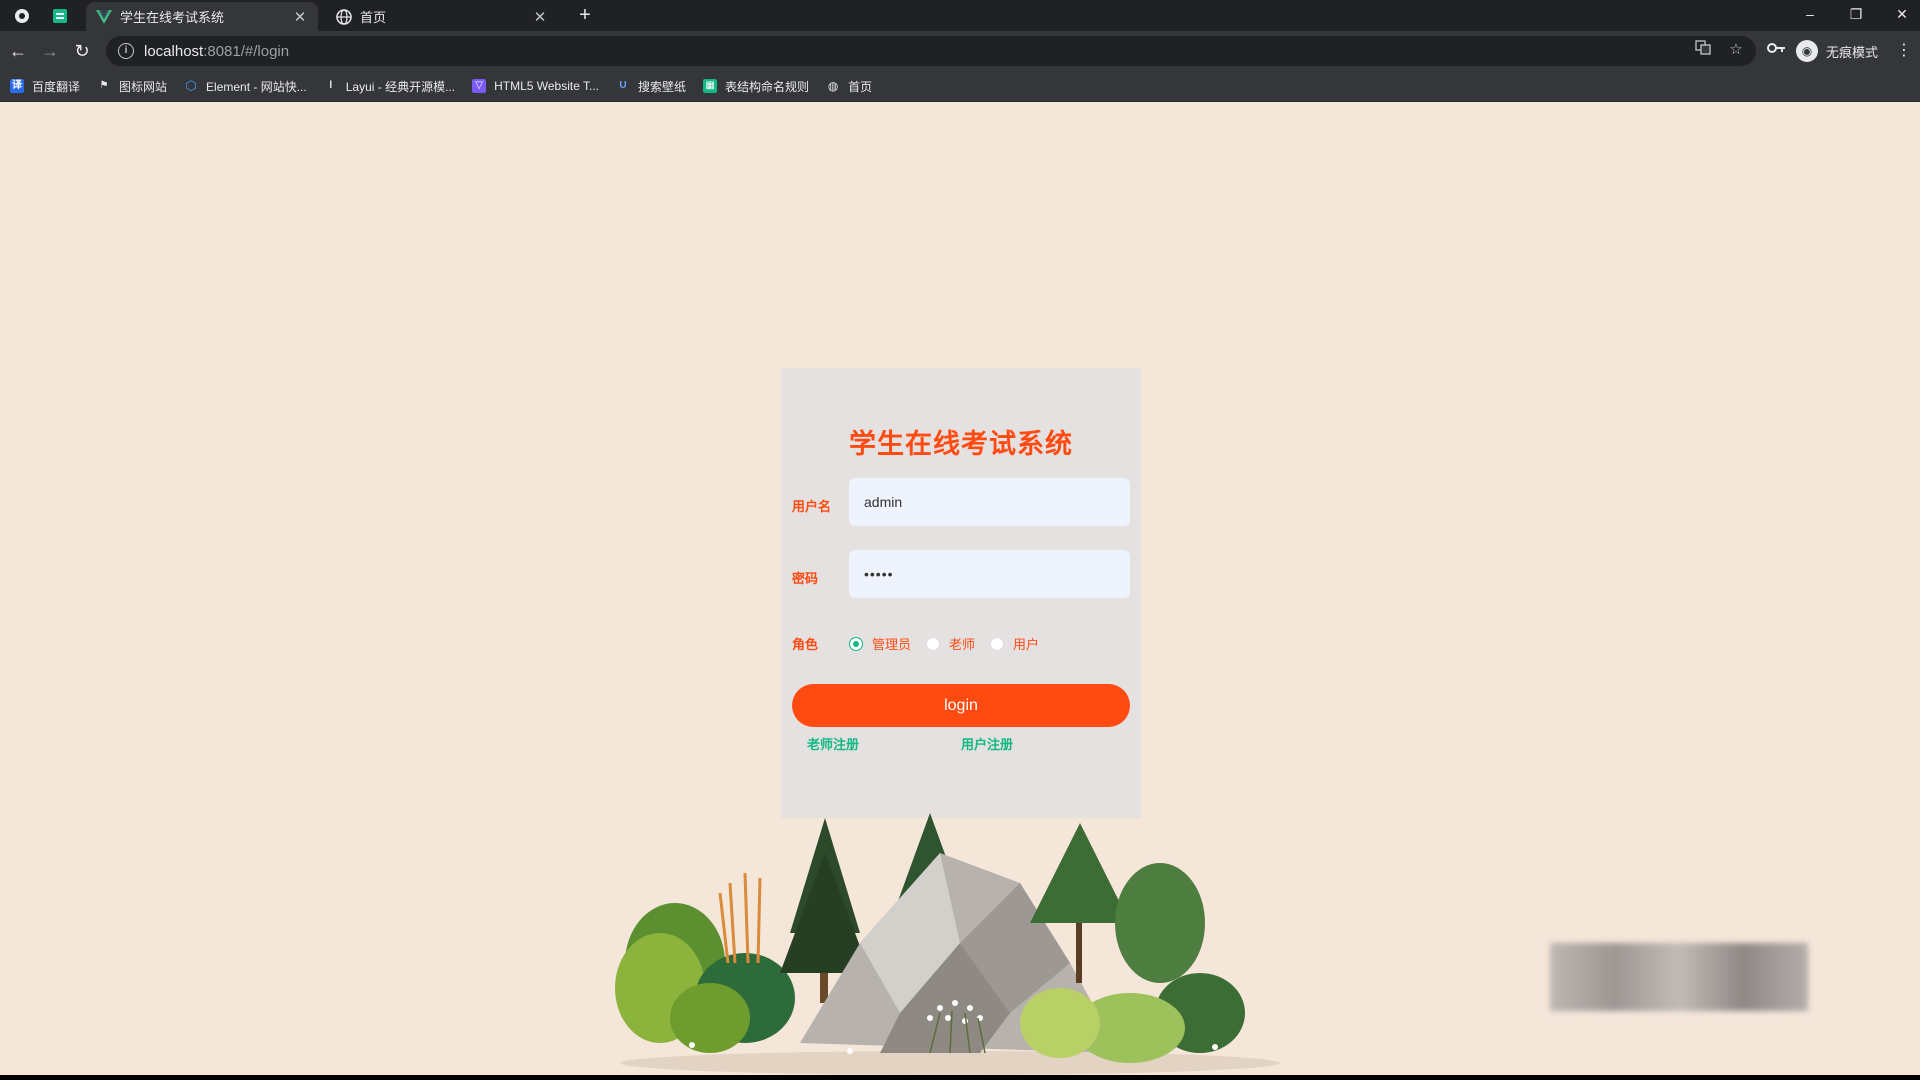  Describe the element at coordinates (651, 86) in the screenshot. I see `bookmark-wallpaper: U 搜索壁纸` at that location.